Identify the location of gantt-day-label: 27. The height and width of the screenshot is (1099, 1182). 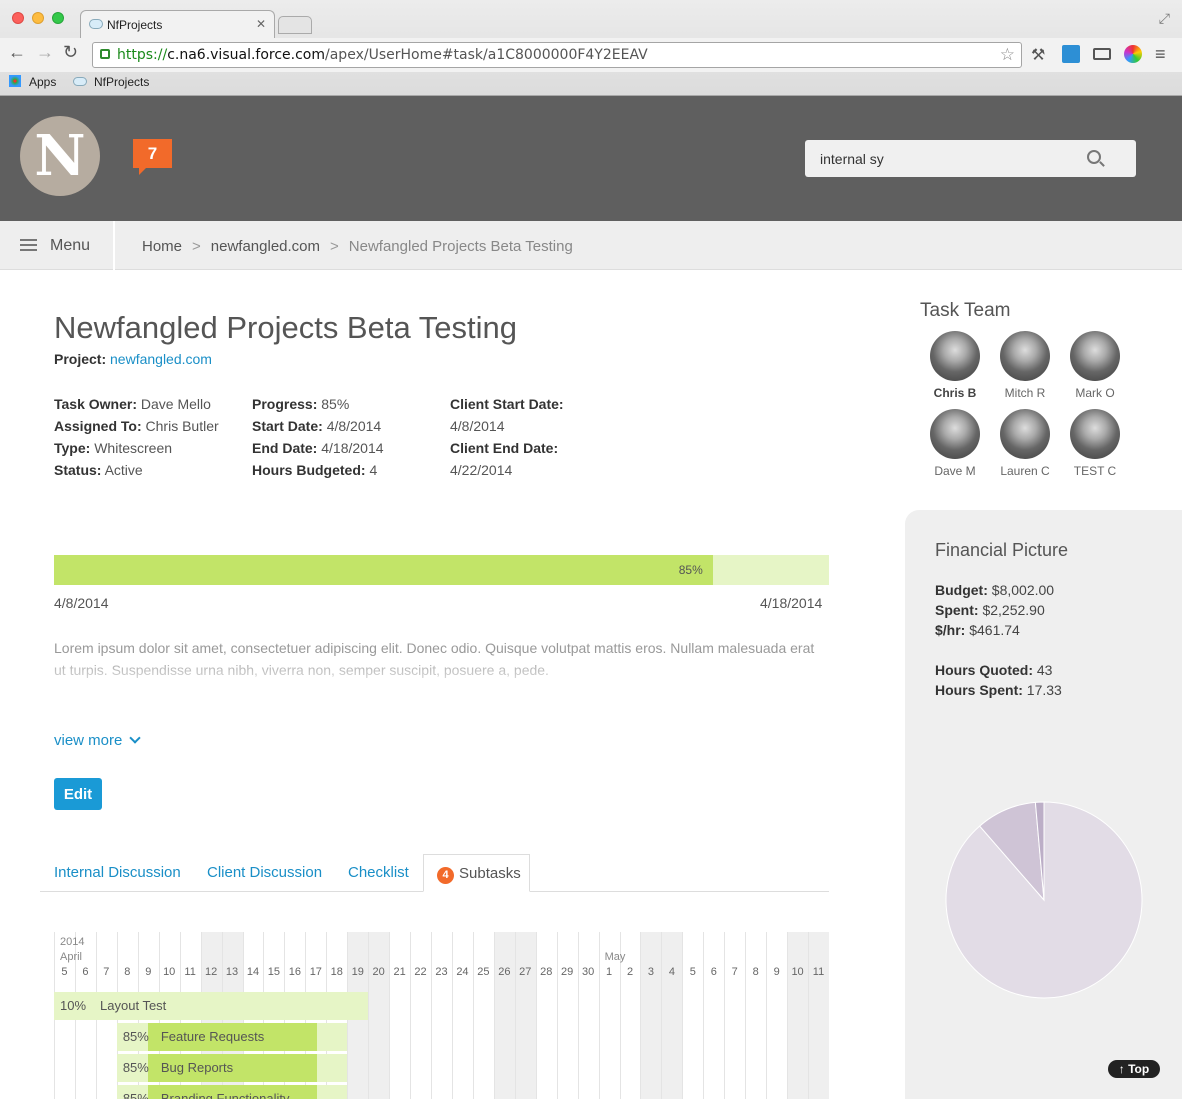
(525, 972).